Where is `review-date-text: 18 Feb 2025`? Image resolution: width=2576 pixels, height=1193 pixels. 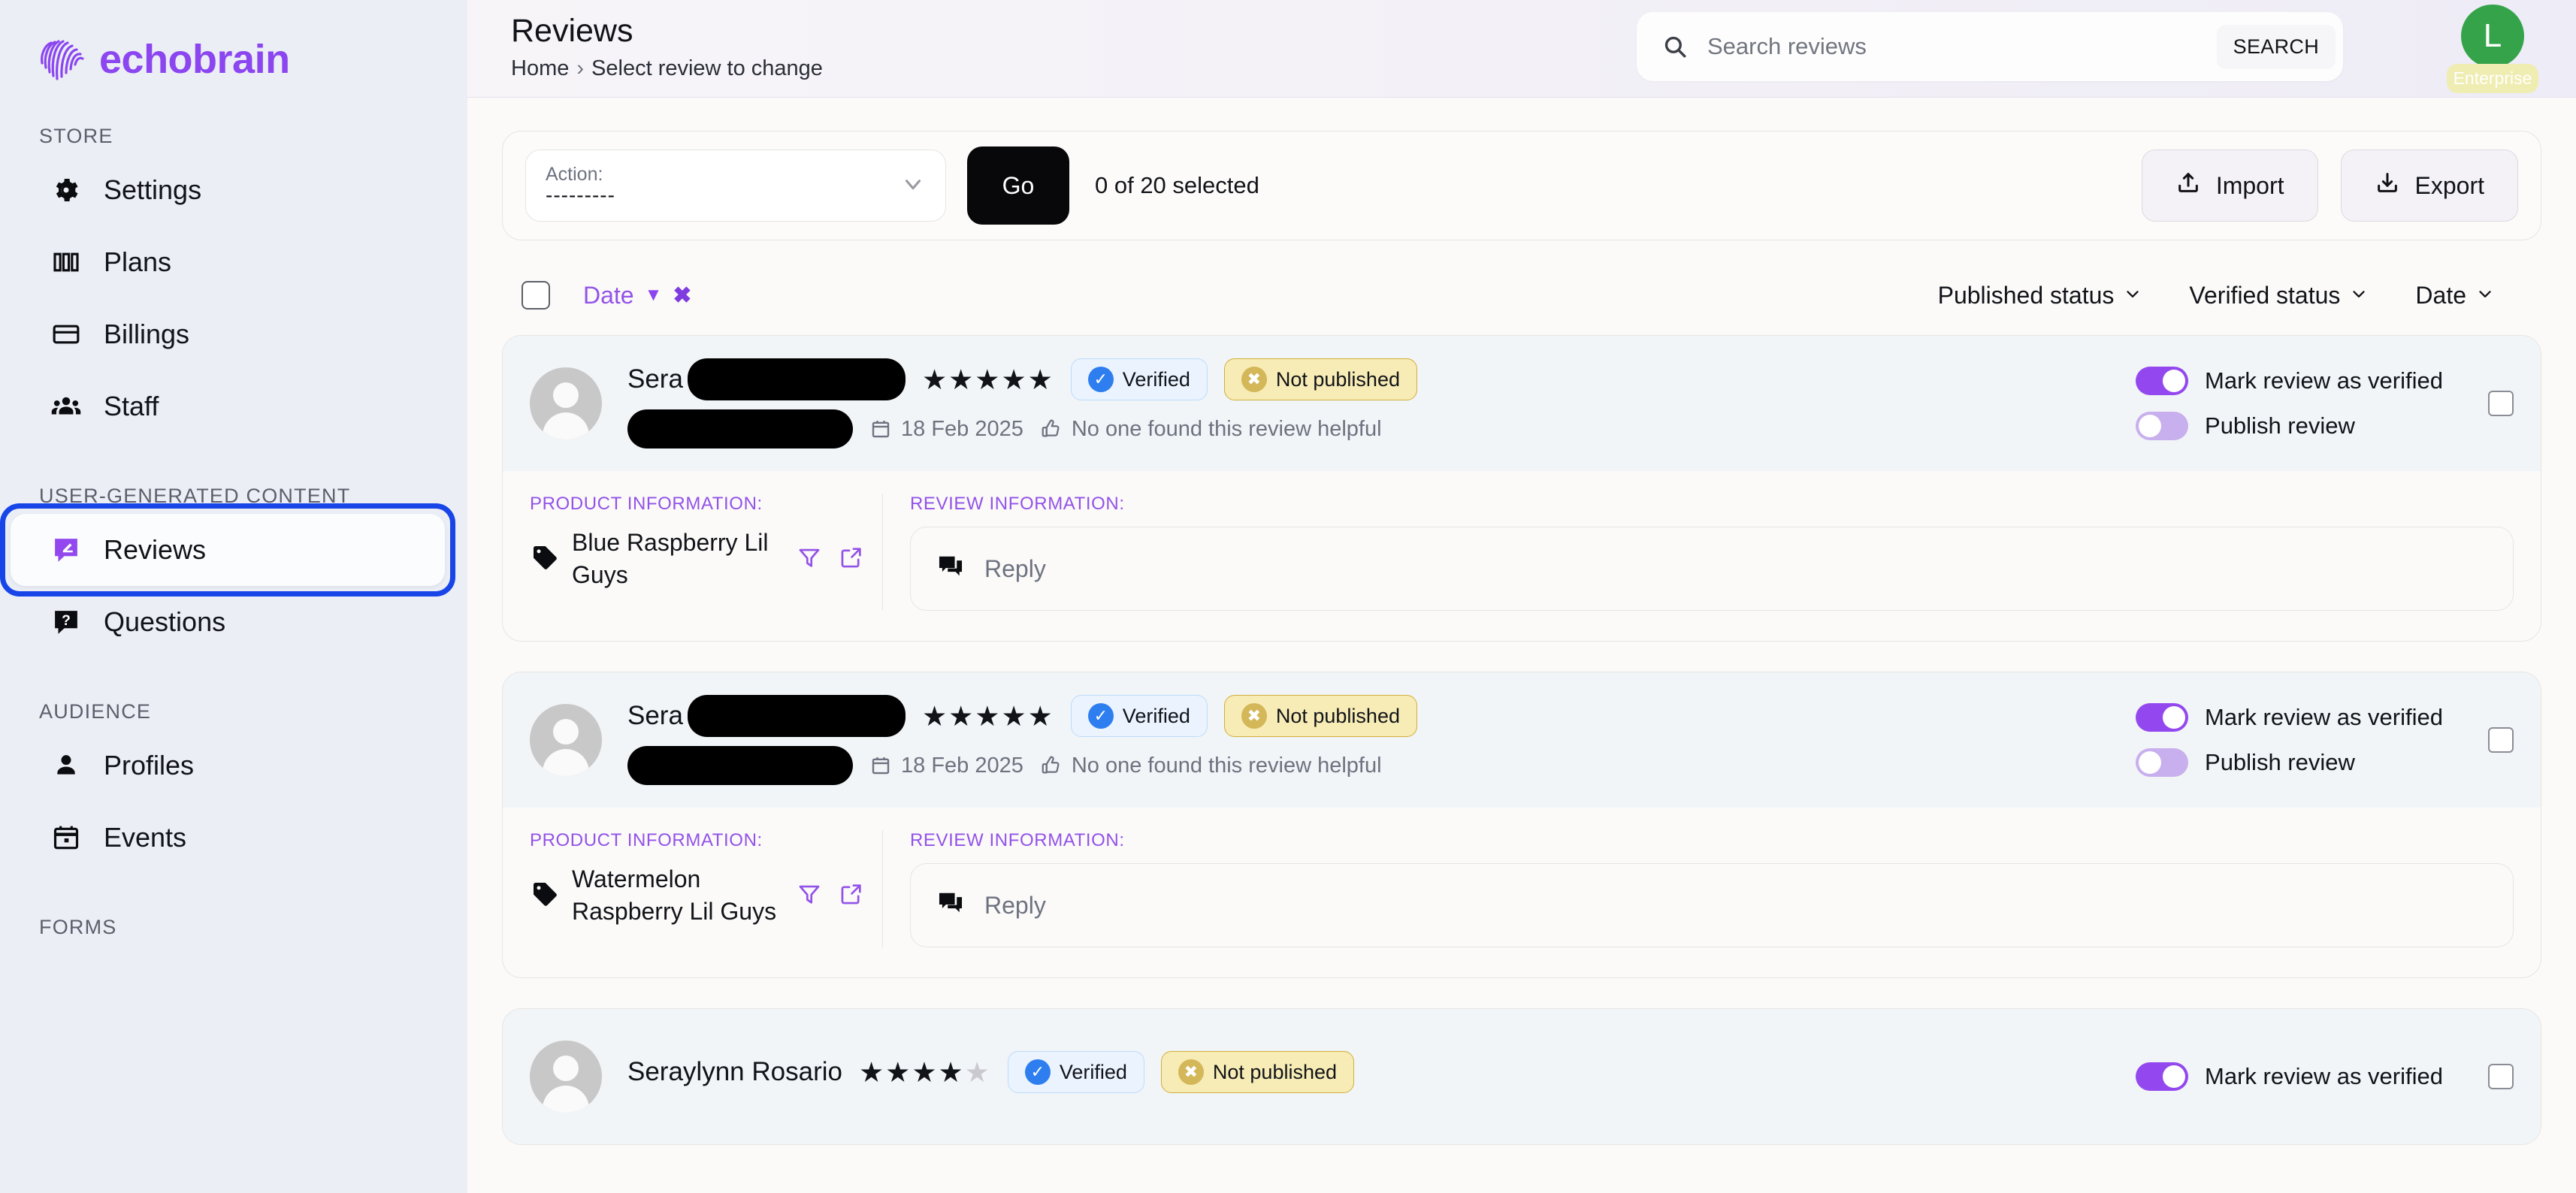
review-date-text: 18 Feb 2025 is located at coordinates (962, 766).